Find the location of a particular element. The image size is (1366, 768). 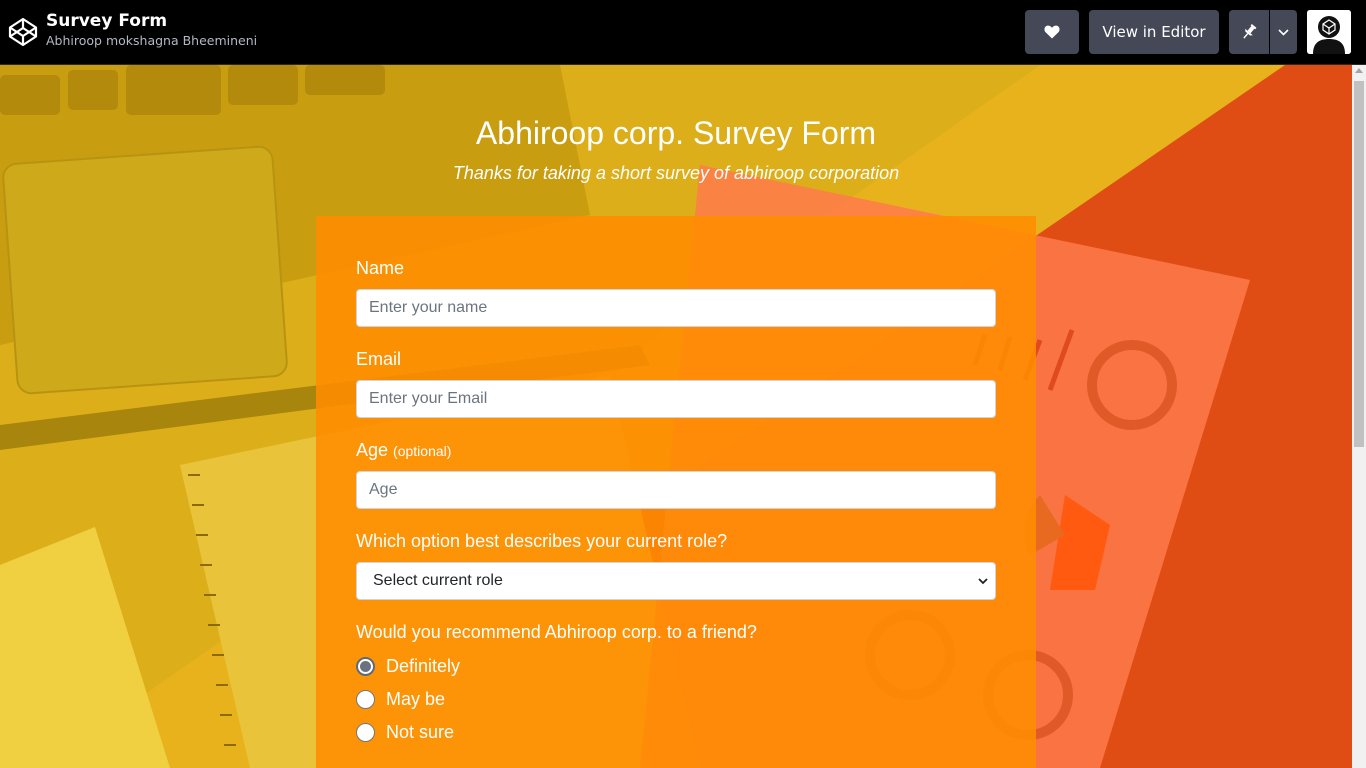

heart-button is located at coordinates (1052, 32).